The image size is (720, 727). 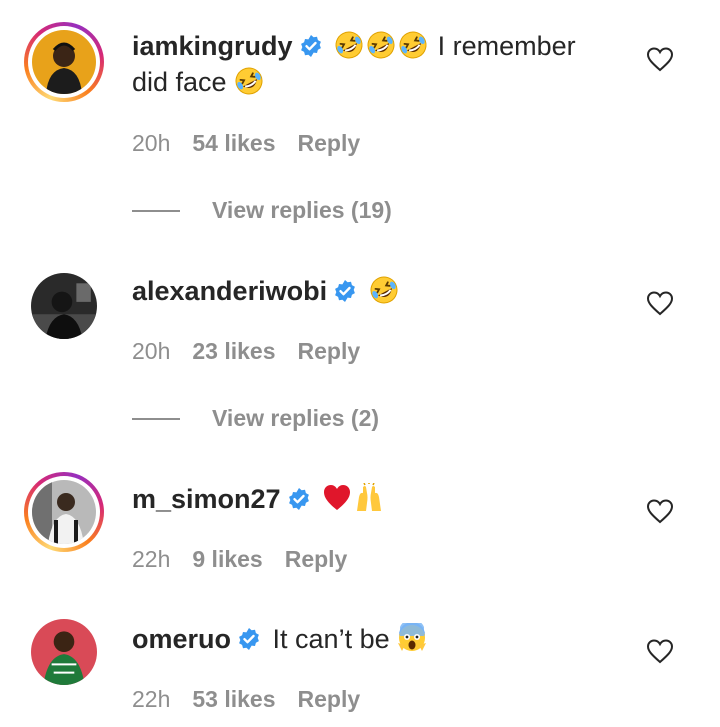 What do you see at coordinates (412, 637) in the screenshot?
I see `screaming-face-emoji-icon` at bounding box center [412, 637].